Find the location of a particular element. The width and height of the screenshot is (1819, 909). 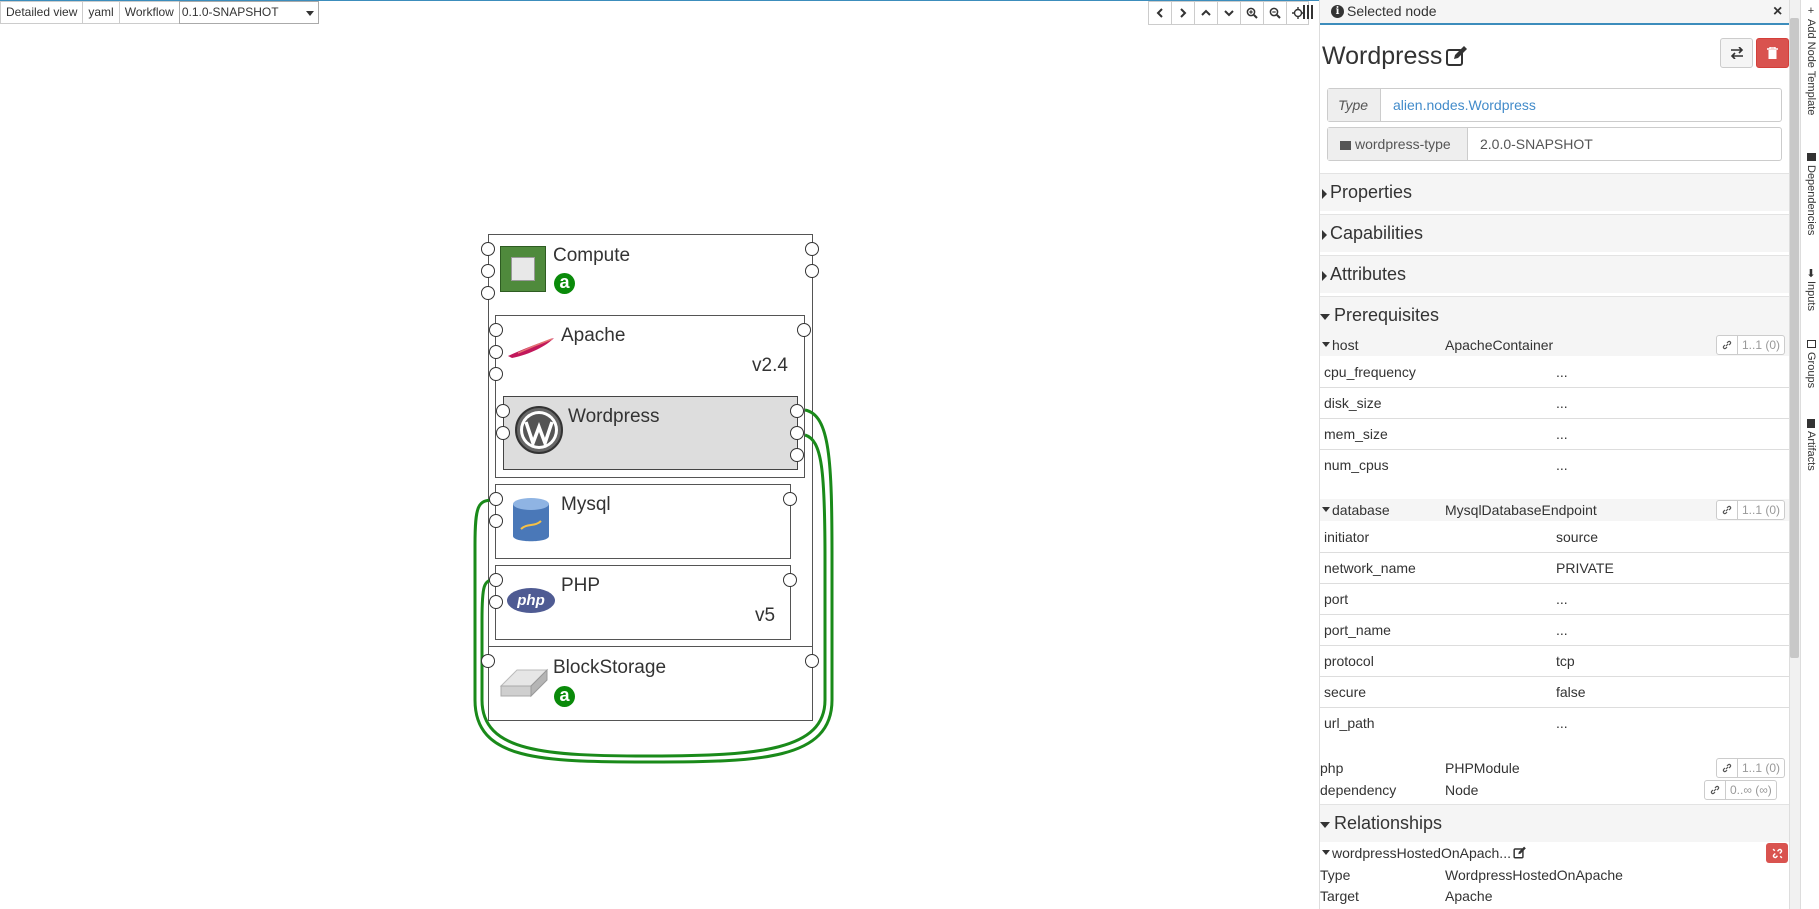

caret-down-icon is located at coordinates (1326, 852).